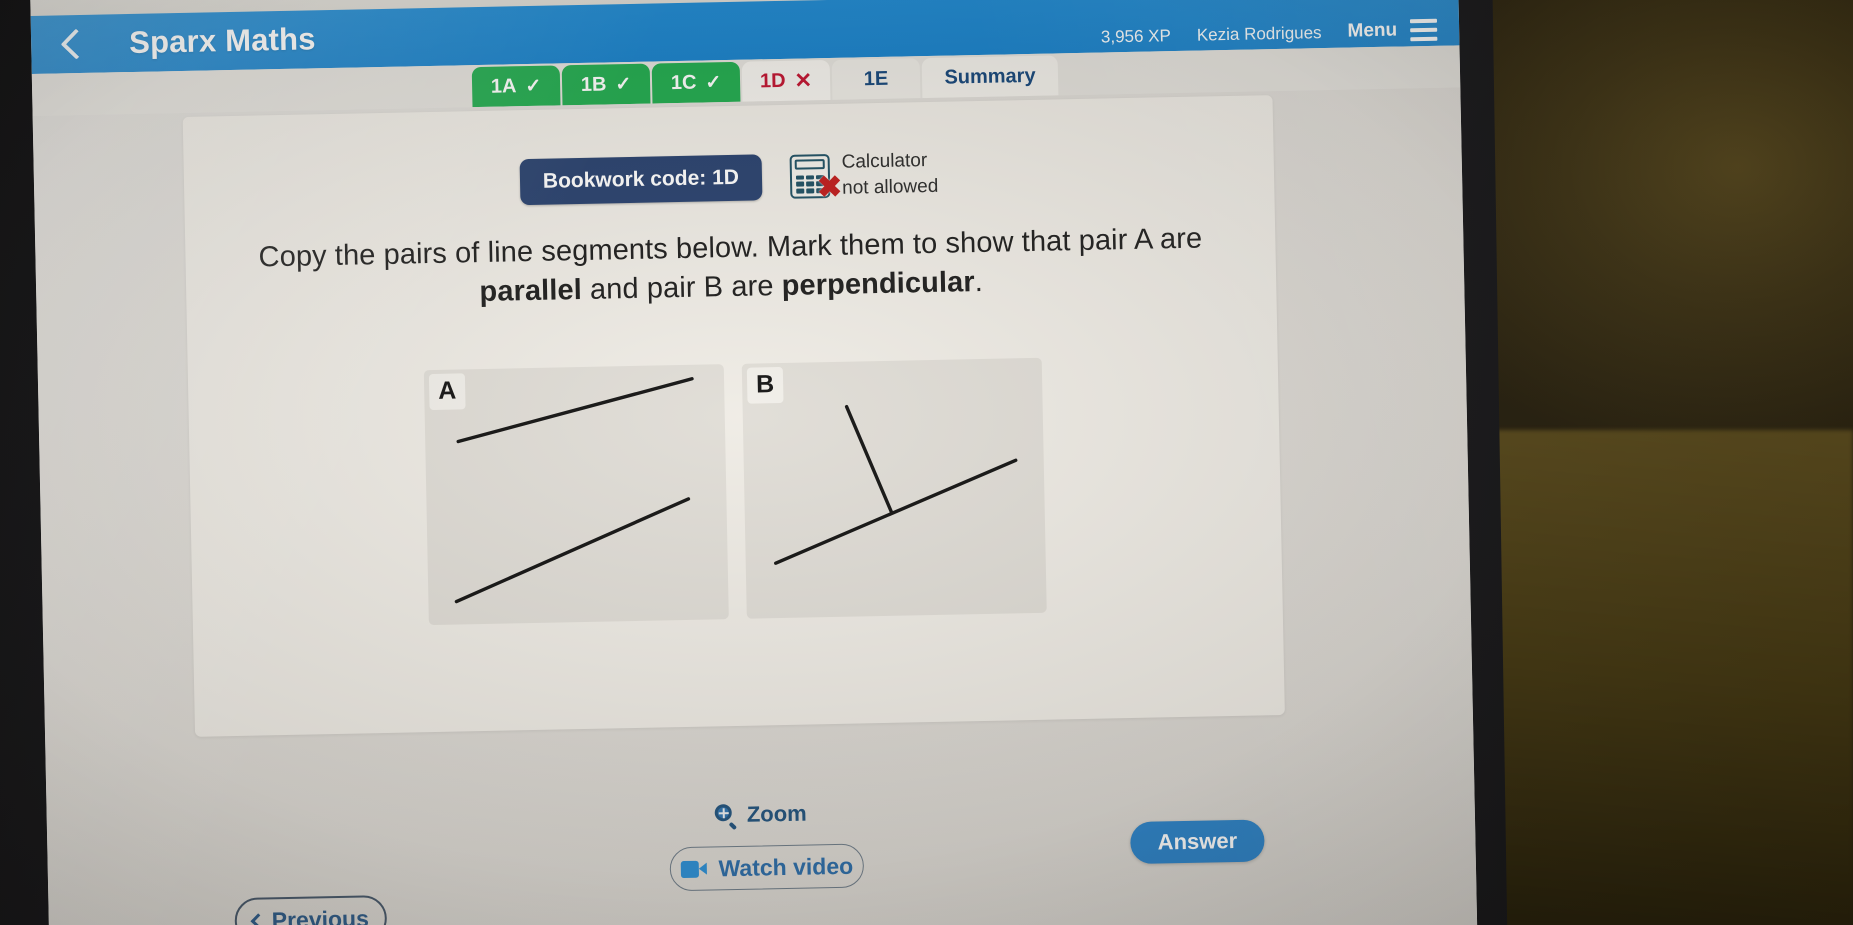 The width and height of the screenshot is (1853, 925). I want to click on hamburger-icon, so click(1423, 30).